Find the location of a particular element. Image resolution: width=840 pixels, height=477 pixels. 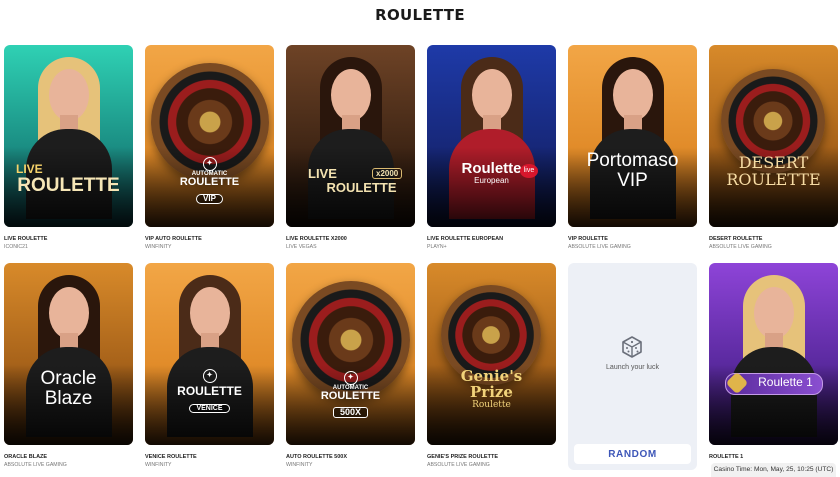

random-button: RANDOM is located at coordinates (632, 454).